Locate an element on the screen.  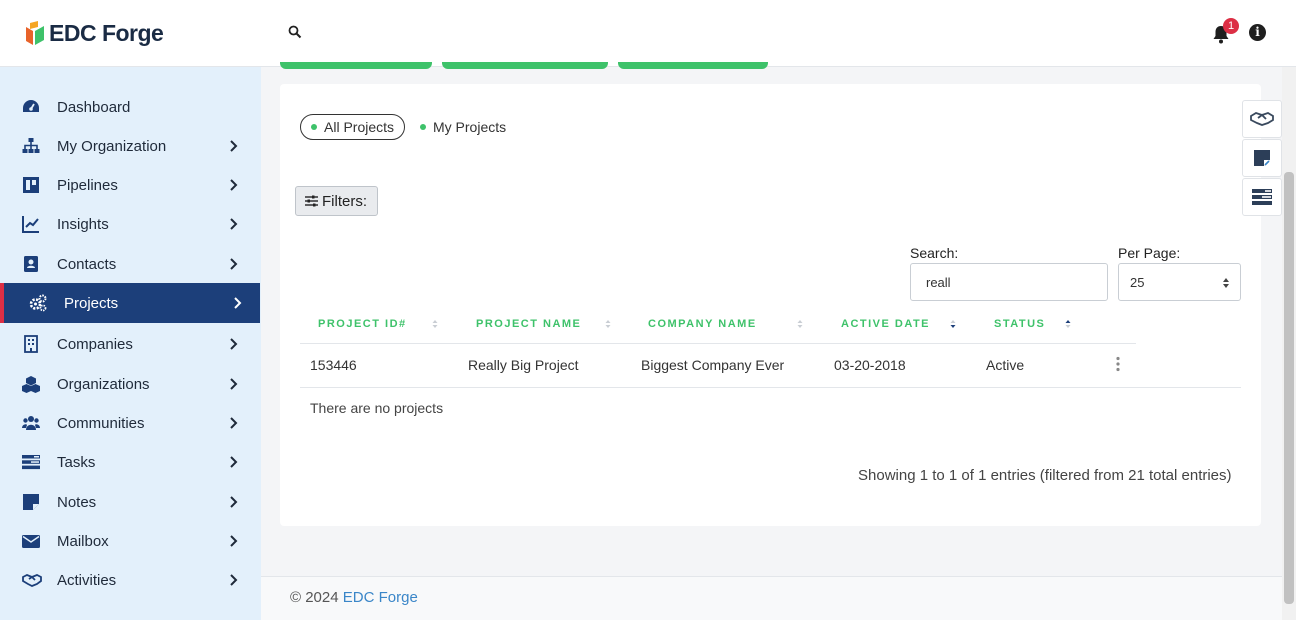
sidebar-item-label: My Organization is located at coordinates (112, 146).